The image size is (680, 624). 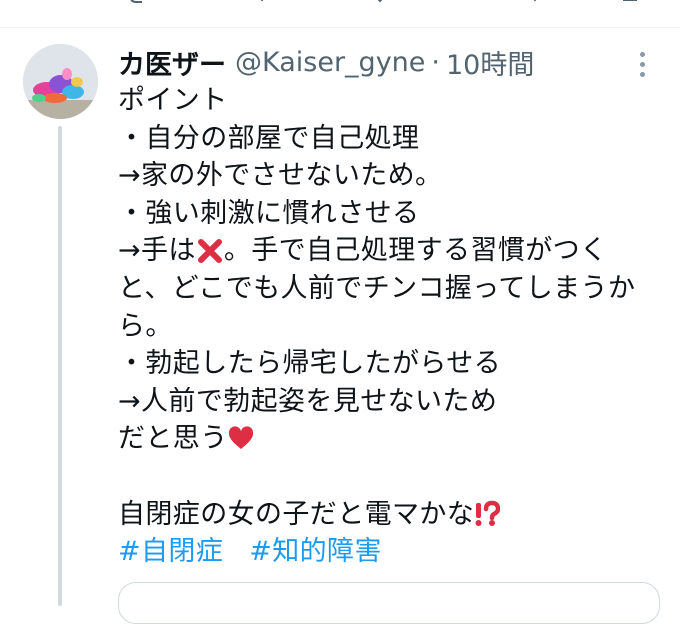 I want to click on hashtag-link: #知的障害, so click(x=315, y=552).